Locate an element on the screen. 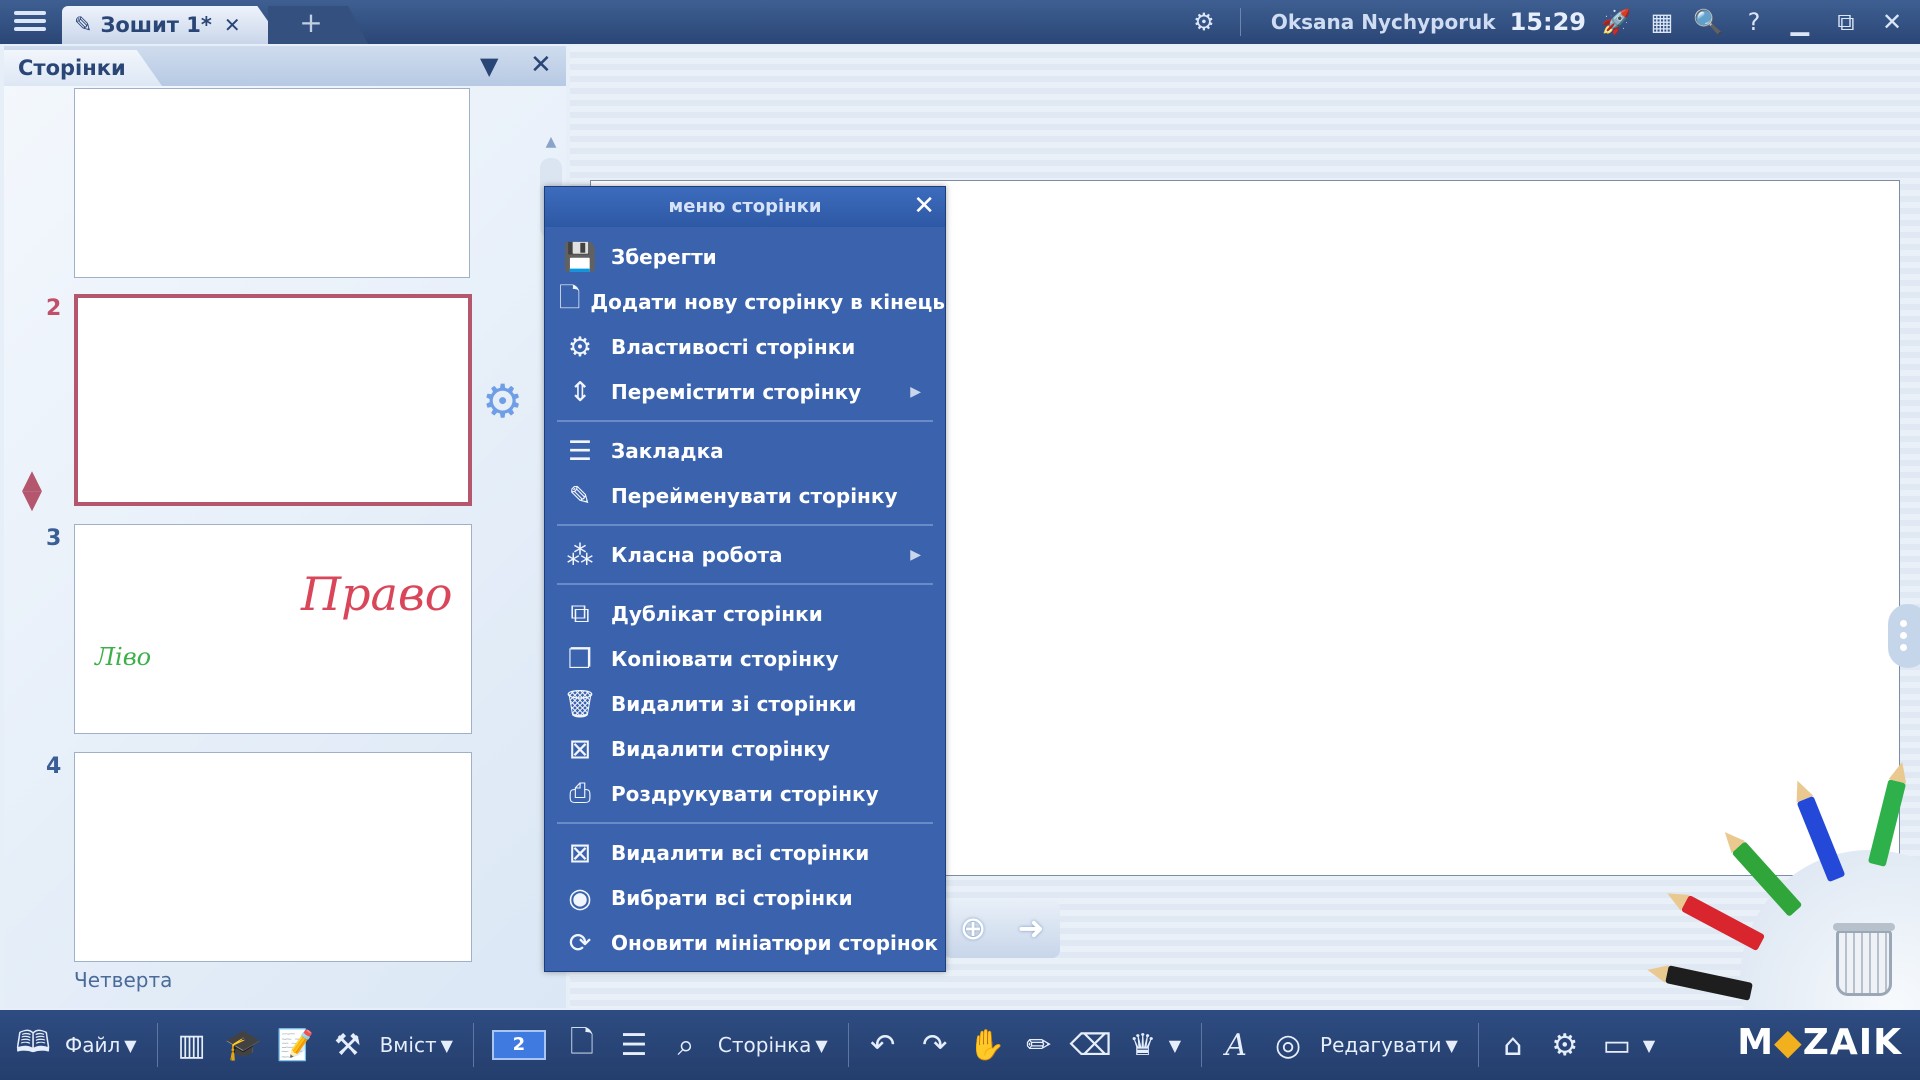 This screenshot has height=1080, width=1920. minimize-icon: ▁ is located at coordinates (1800, 22).